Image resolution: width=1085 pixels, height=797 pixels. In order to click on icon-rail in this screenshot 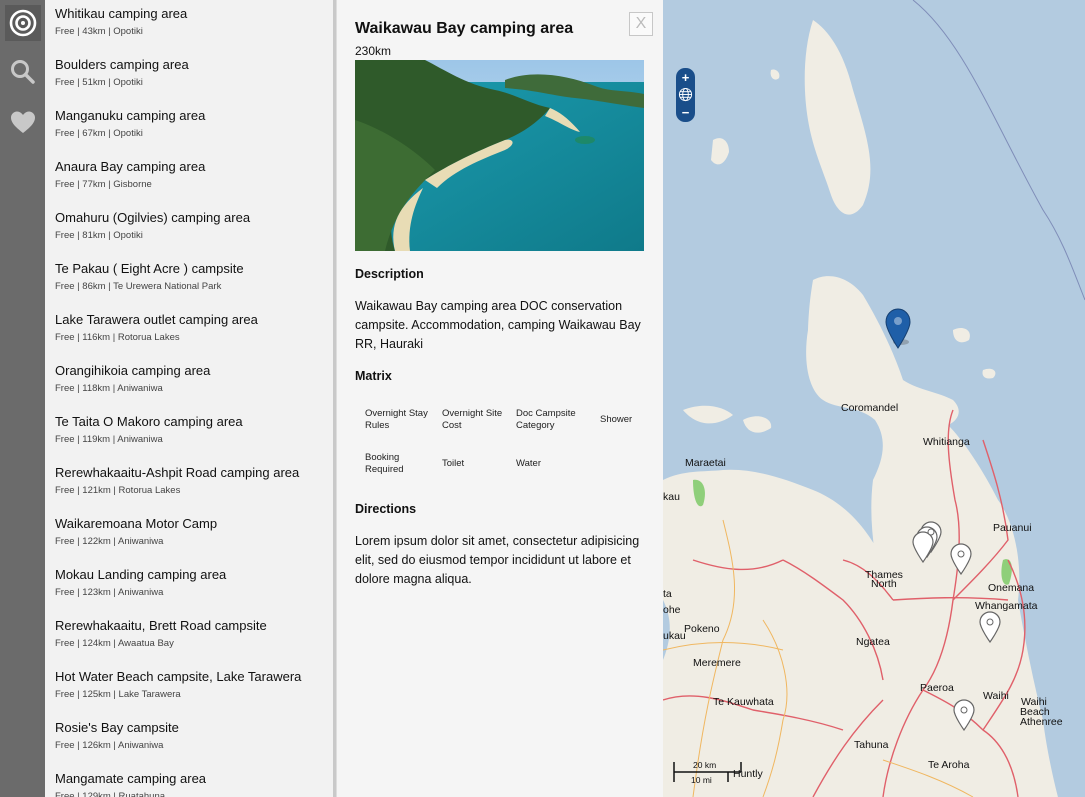, I will do `click(22, 398)`.